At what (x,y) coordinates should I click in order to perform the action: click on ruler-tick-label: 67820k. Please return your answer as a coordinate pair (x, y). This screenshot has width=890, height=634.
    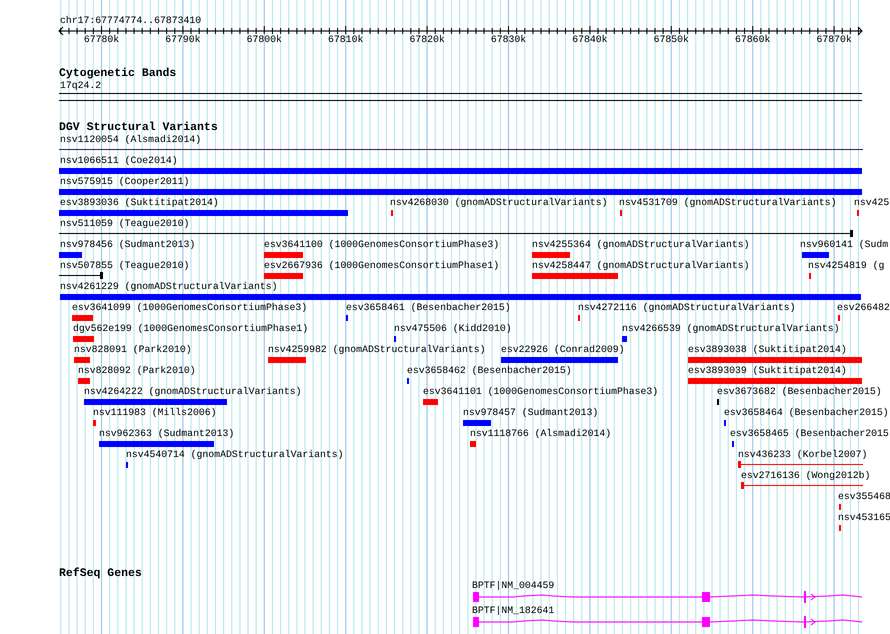
    Looking at the image, I should click on (427, 40).